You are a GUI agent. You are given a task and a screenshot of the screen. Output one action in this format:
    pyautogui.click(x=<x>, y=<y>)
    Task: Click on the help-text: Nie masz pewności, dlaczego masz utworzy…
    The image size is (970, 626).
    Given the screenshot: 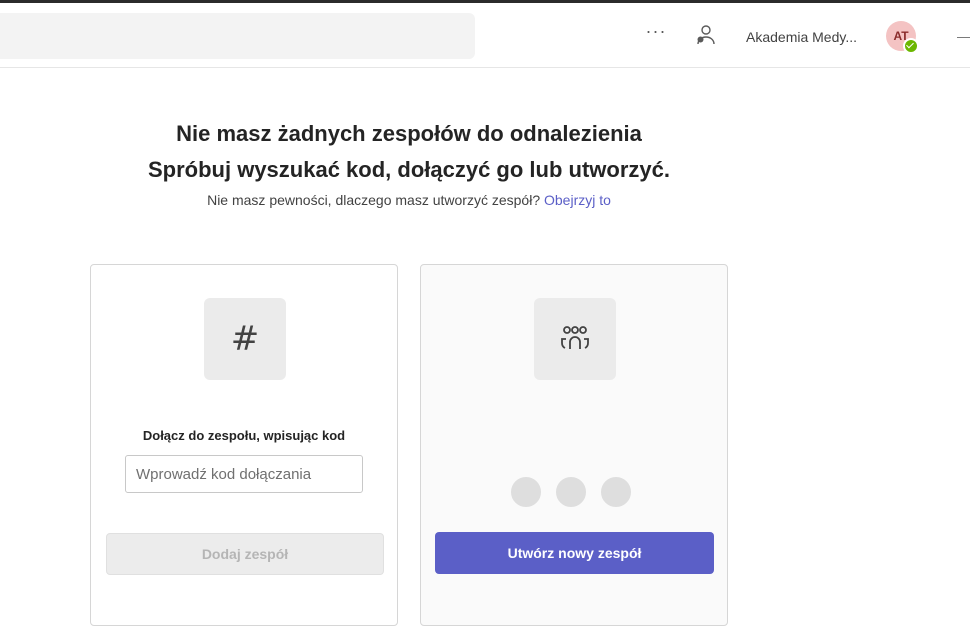 What is the action you would take?
    pyautogui.click(x=409, y=200)
    